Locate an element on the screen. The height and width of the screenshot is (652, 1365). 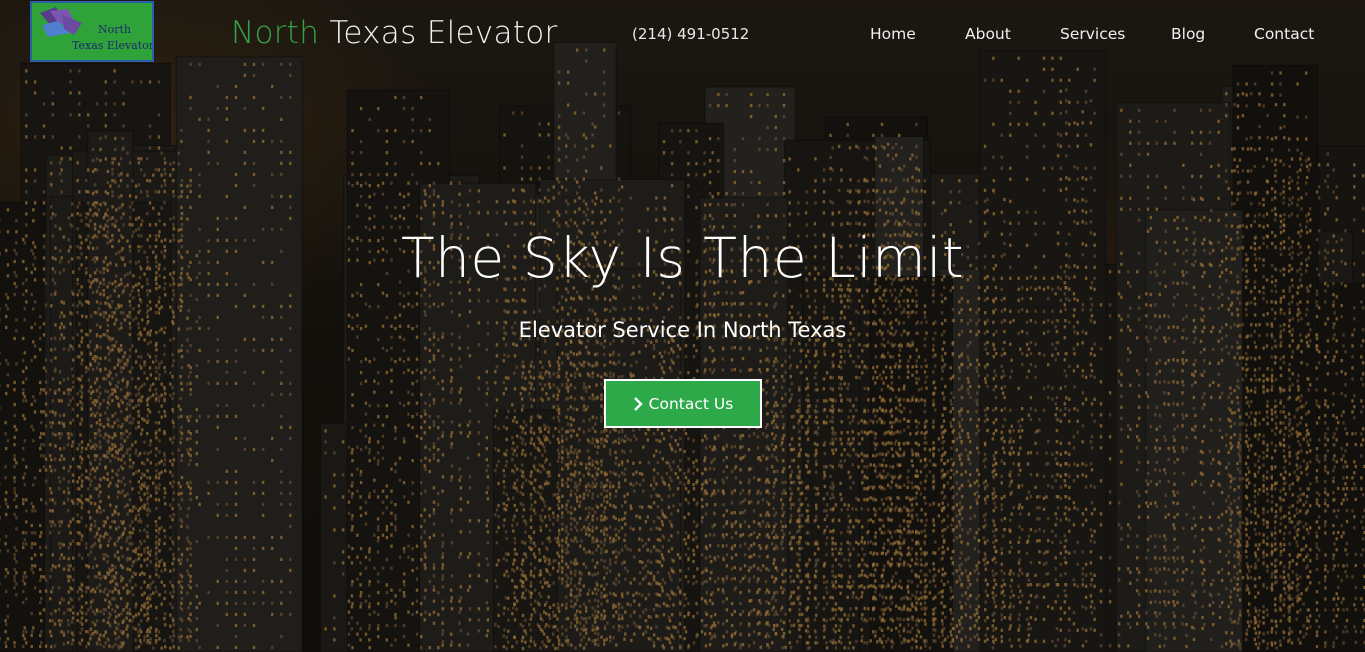
logo-text-line2: Texas Elevator is located at coordinates (113, 45).